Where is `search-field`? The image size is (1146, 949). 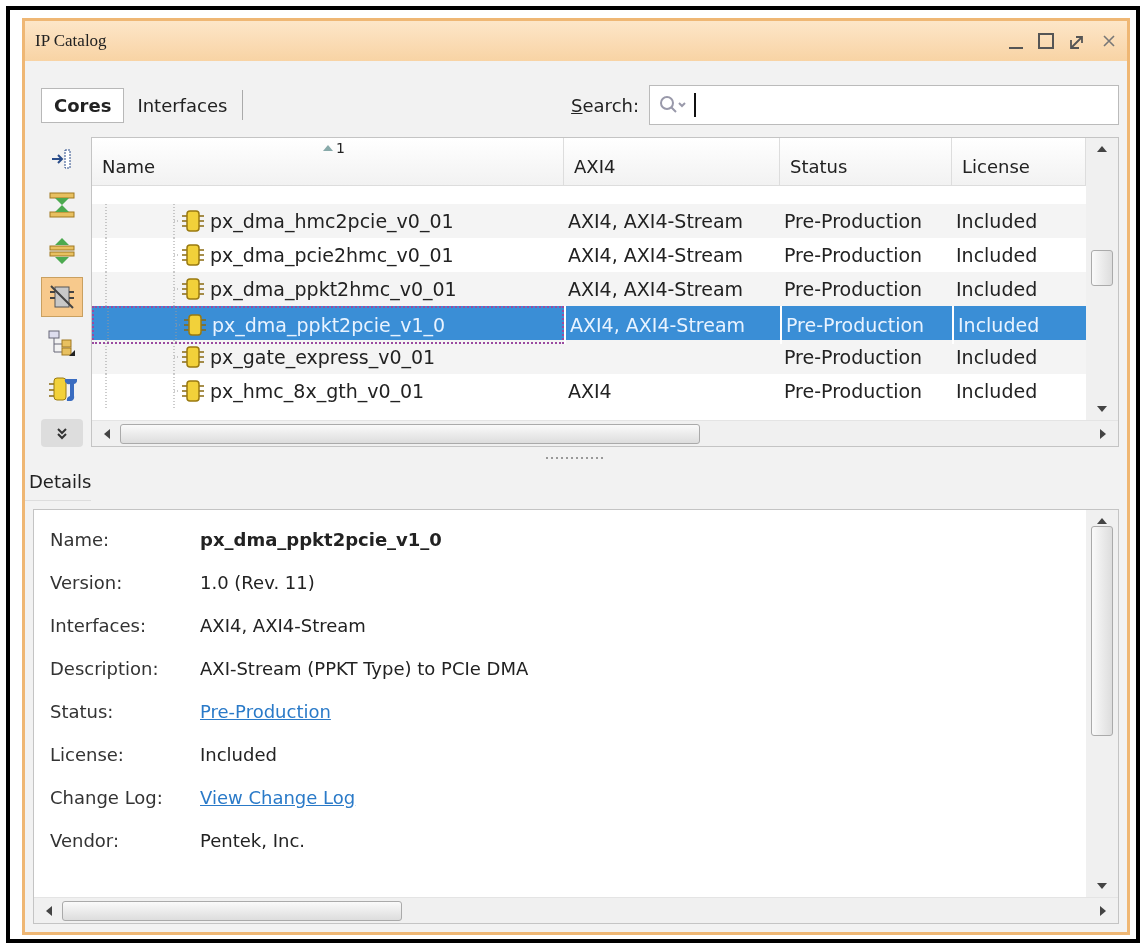 search-field is located at coordinates (884, 105).